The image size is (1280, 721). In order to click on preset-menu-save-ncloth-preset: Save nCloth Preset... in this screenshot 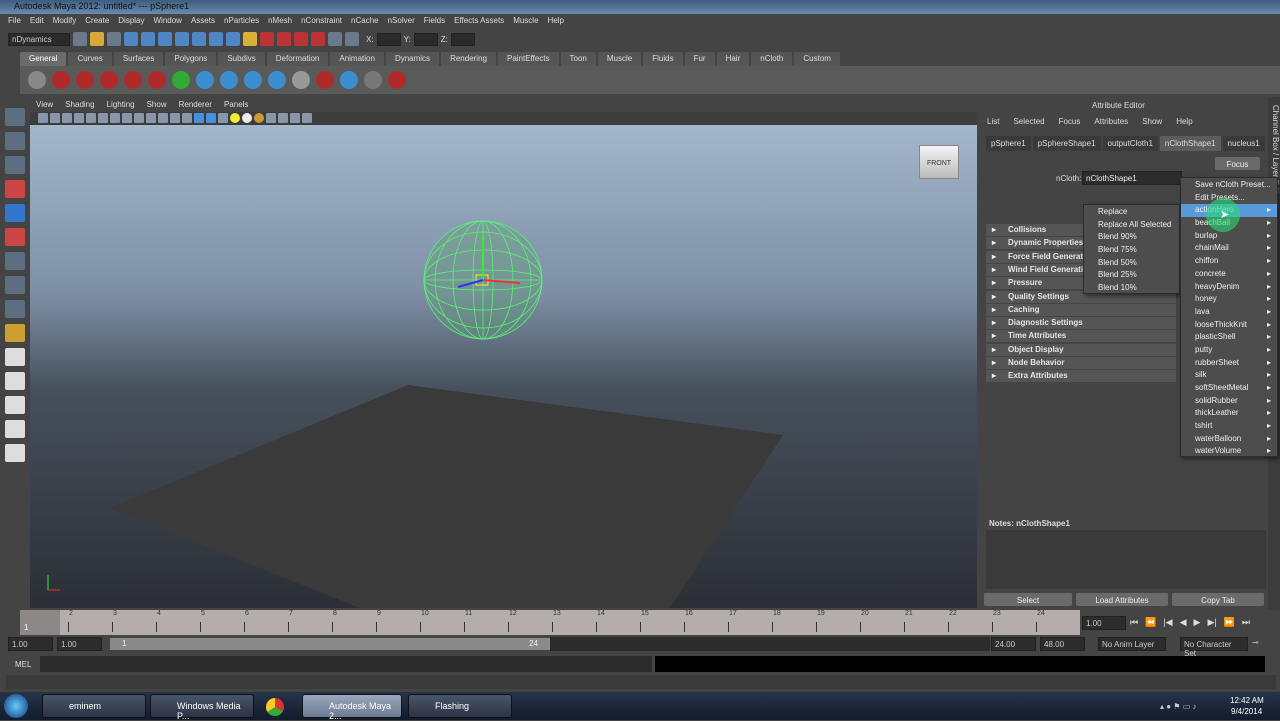, I will do `click(1229, 185)`.